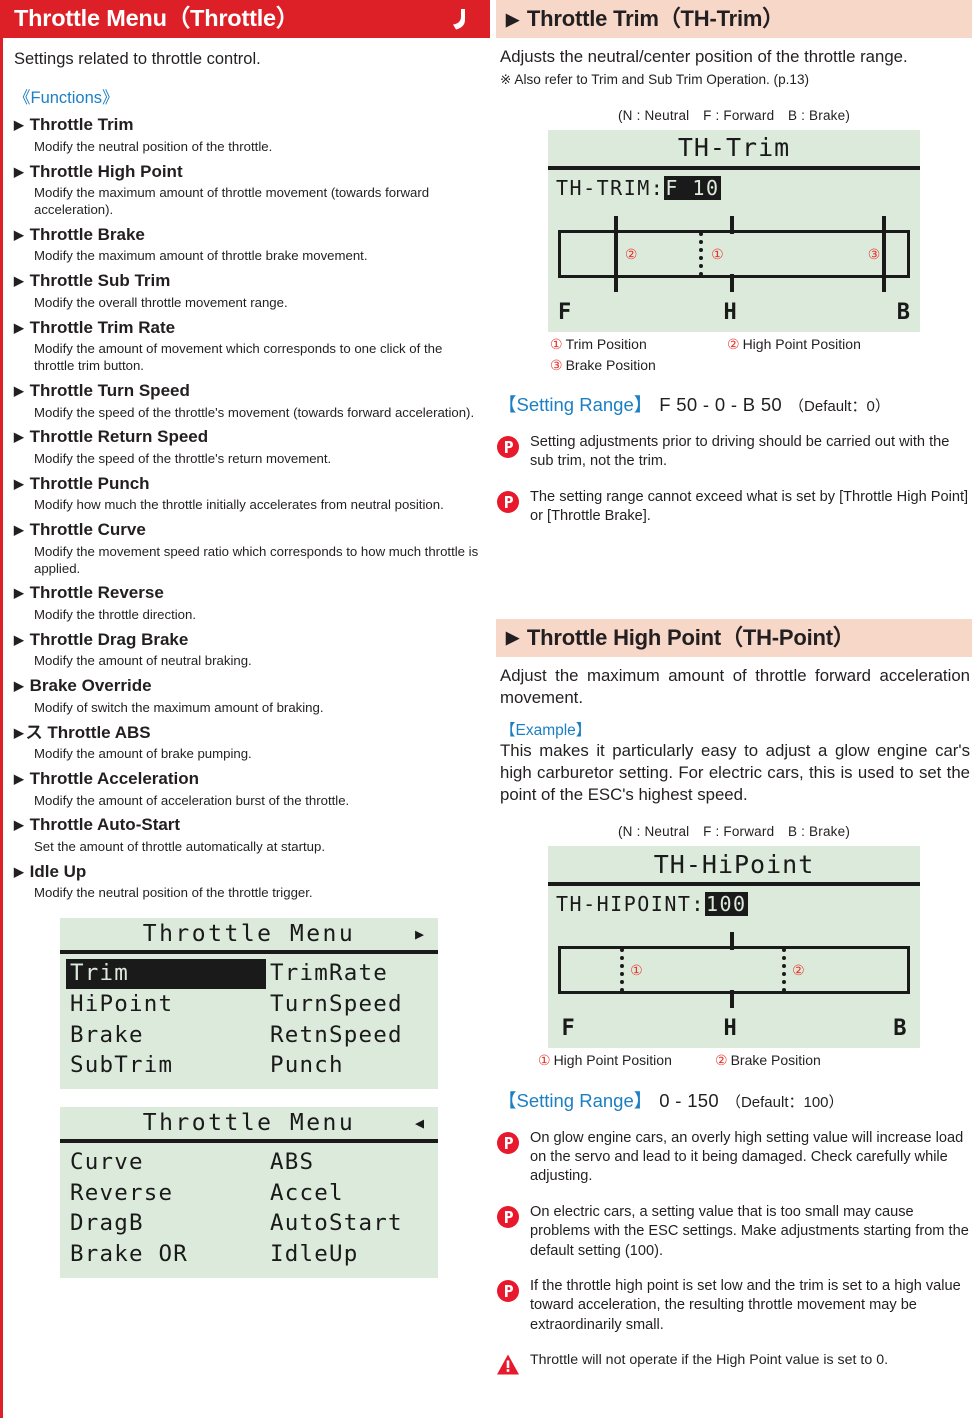 The height and width of the screenshot is (1418, 976). Describe the element at coordinates (96, 593) in the screenshot. I see `function-name: Throttle Reverse` at that location.